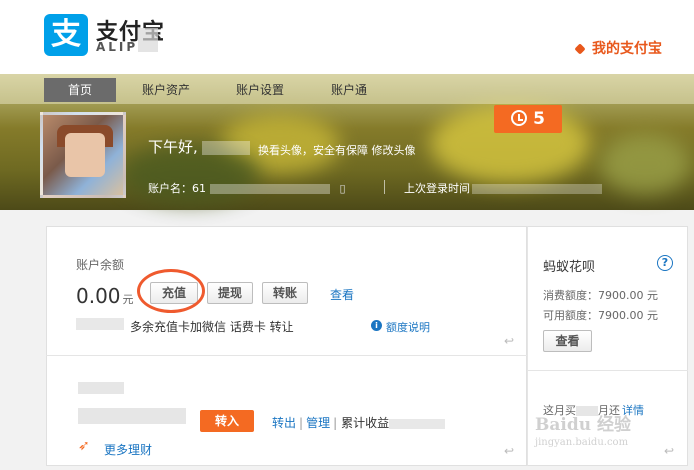  What do you see at coordinates (607, 370) in the screenshot?
I see `side-divider` at bounding box center [607, 370].